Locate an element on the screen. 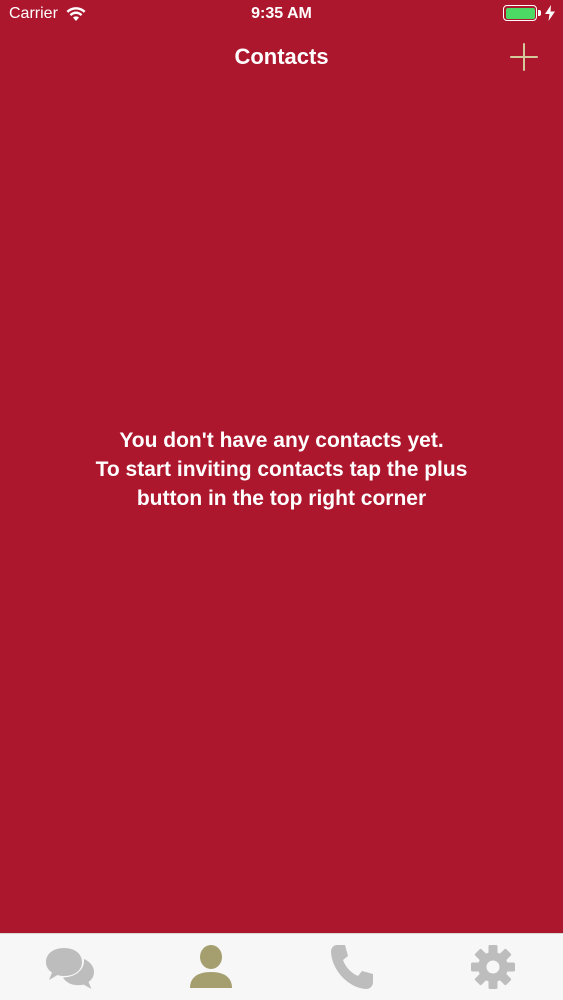  charging-bolt-icon is located at coordinates (550, 13).